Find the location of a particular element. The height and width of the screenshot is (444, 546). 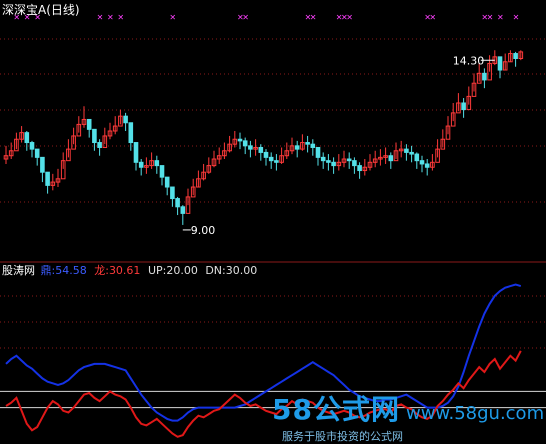

signal-markers: ✕ ✕ ✕ ✕ ✕ ✕ ✕ ✕✕ ✕✕ ✕✕✕ ✕✕ ✕✕ ✕ ✕ is located at coordinates (266, 17).